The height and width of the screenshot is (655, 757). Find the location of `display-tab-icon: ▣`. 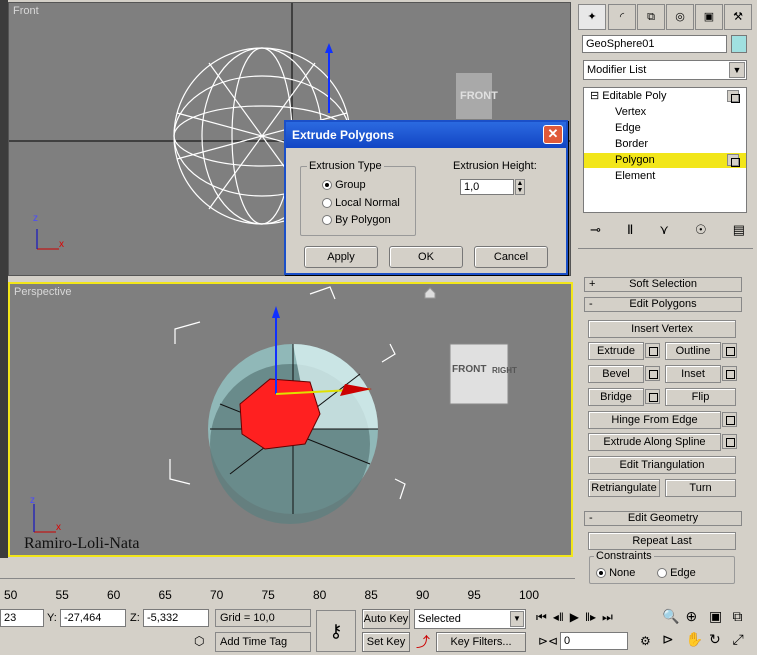

display-tab-icon: ▣ is located at coordinates (709, 17).